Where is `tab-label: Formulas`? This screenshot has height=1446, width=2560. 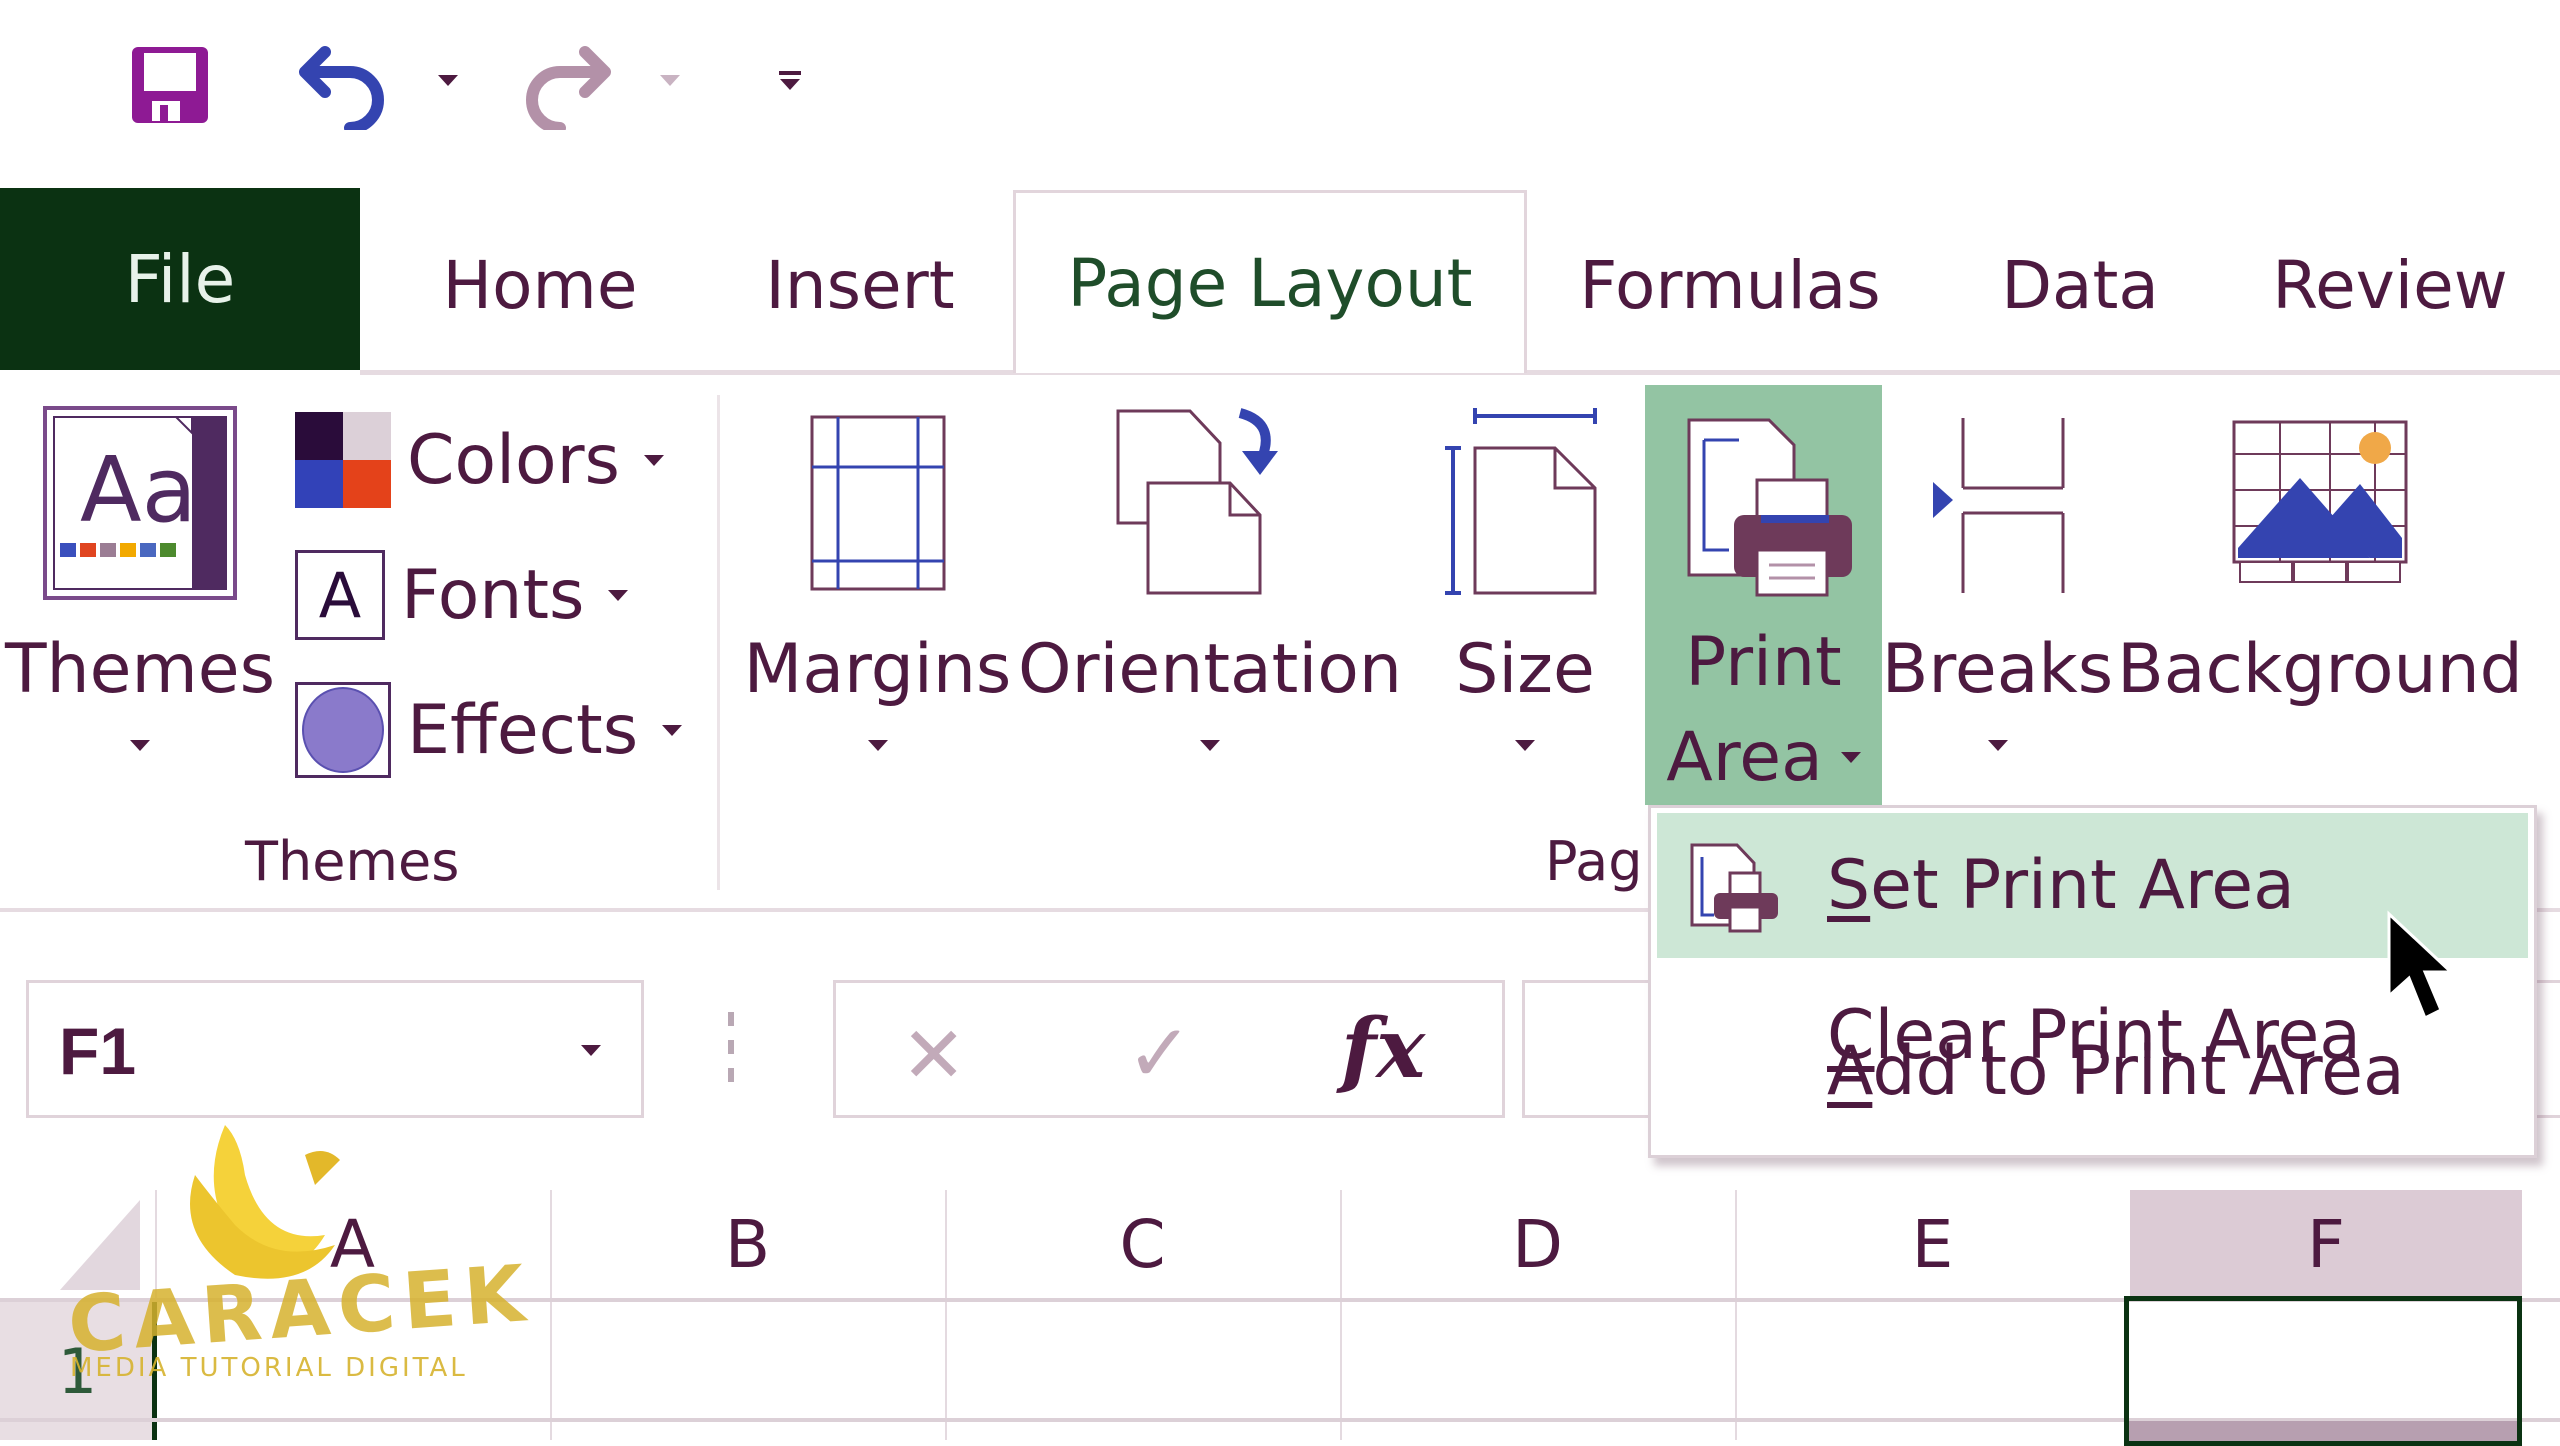
tab-label: Formulas is located at coordinates (1730, 285).